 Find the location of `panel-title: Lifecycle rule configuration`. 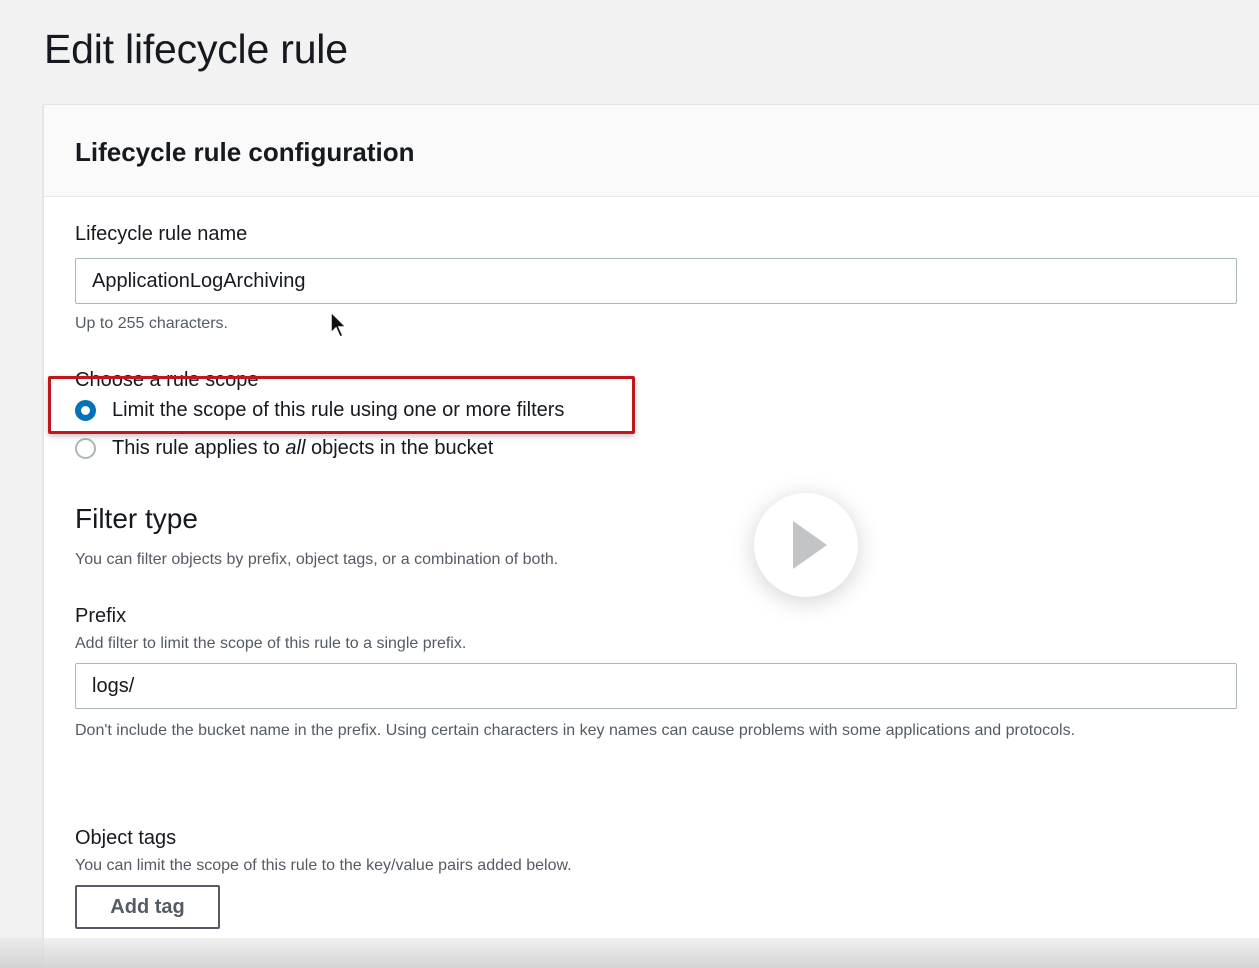

panel-title: Lifecycle rule configuration is located at coordinates (245, 152).